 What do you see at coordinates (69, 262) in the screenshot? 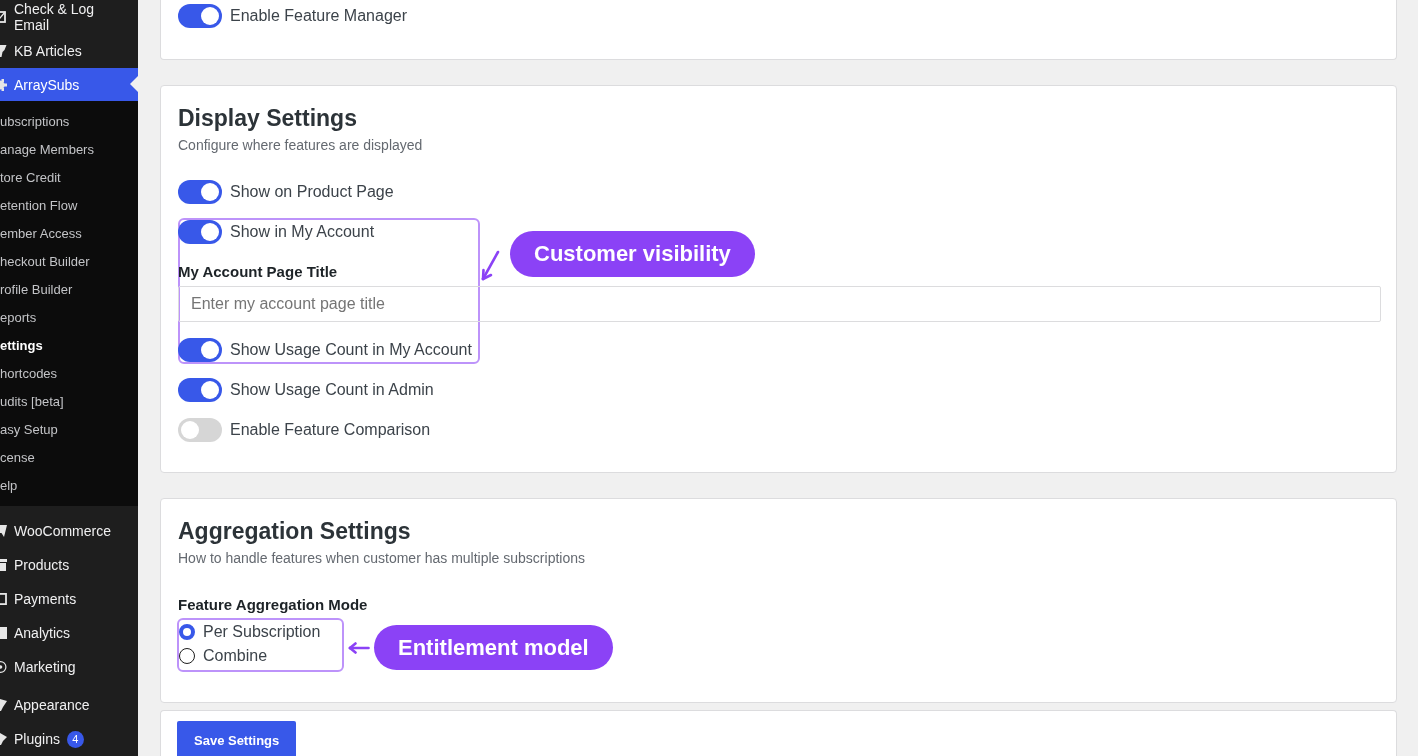
I see `submenu-item: heckout Builder` at bounding box center [69, 262].